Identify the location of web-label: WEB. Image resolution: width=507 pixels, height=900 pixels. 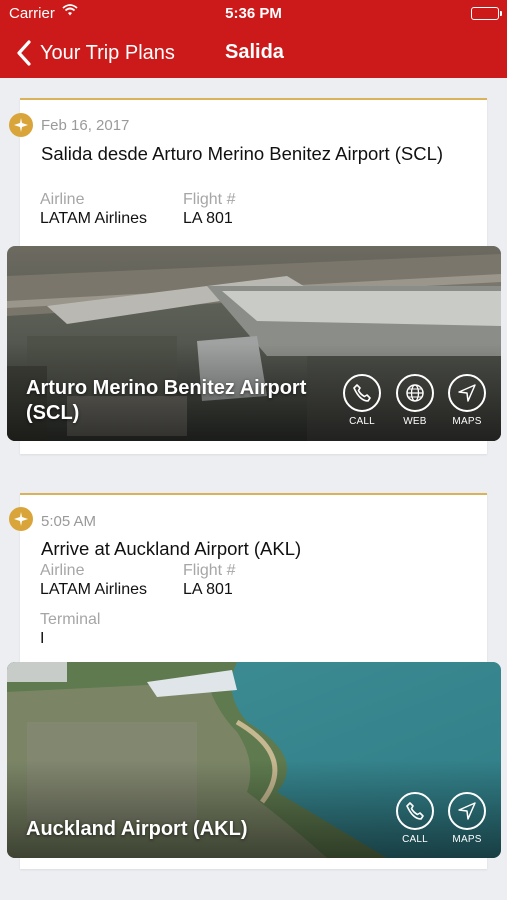
(415, 421).